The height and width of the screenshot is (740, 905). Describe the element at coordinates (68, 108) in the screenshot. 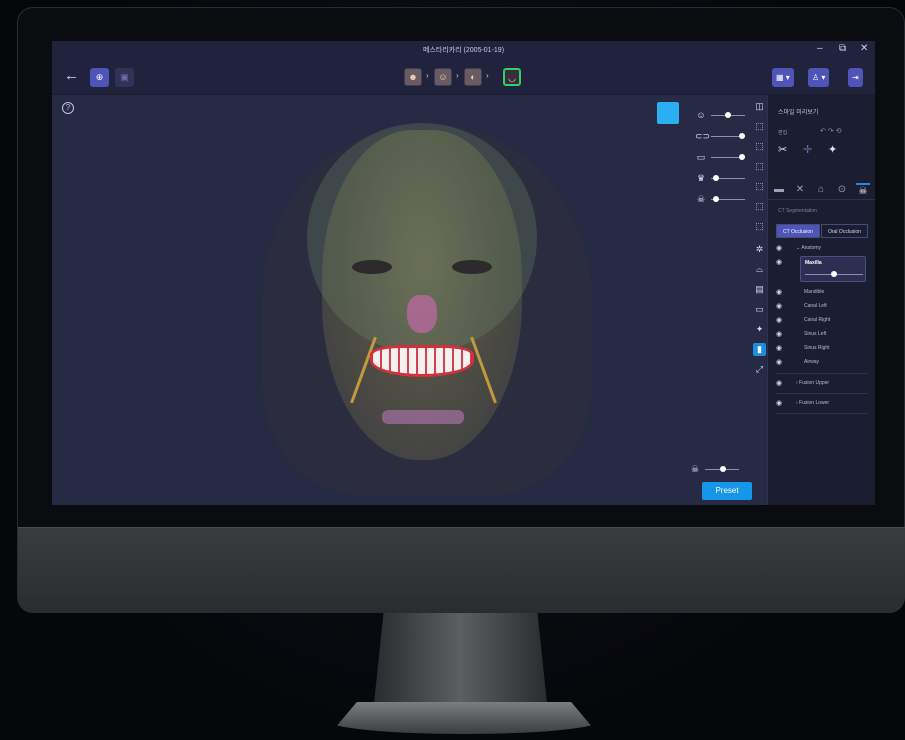

I see `help-icon: ?` at that location.